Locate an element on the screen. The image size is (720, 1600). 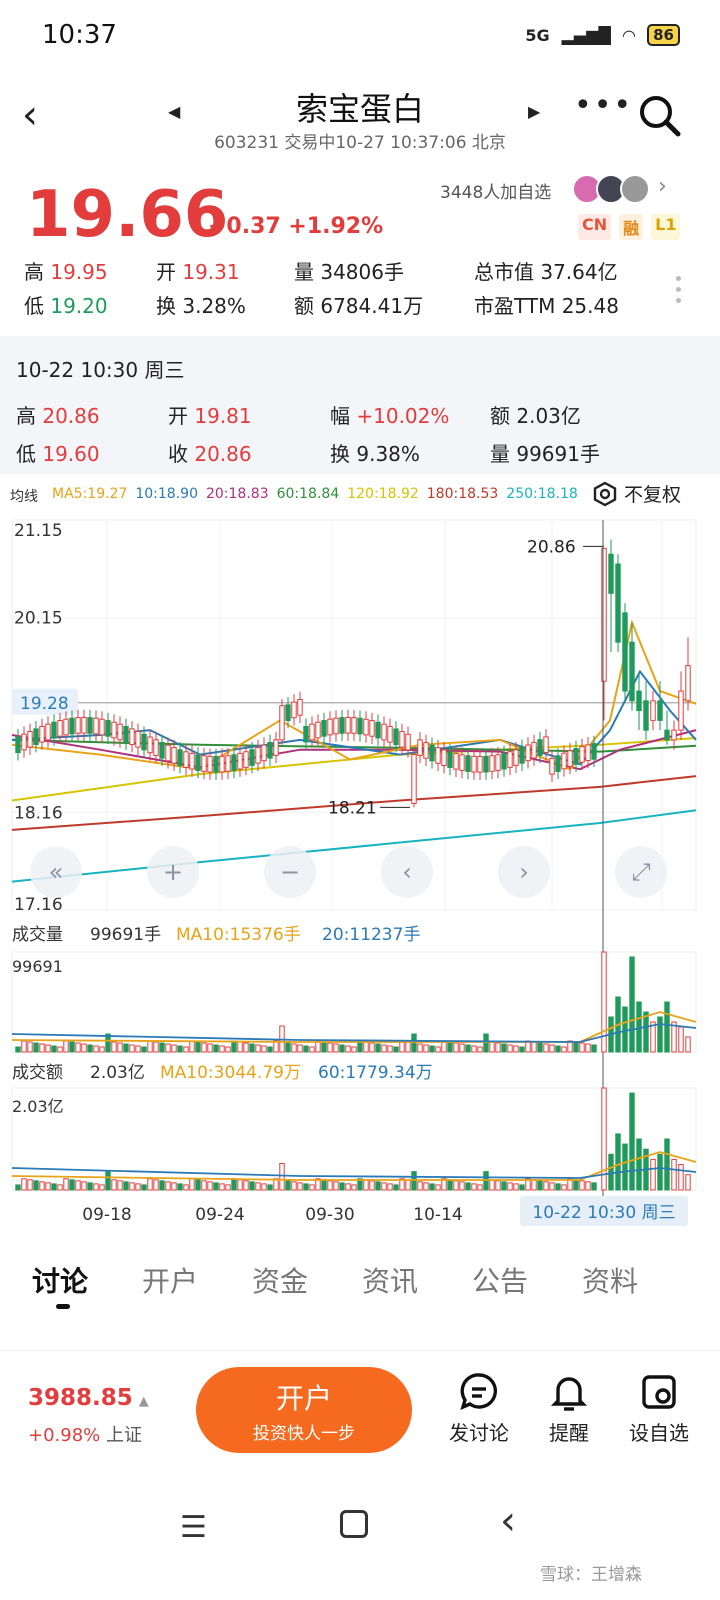
quote-stat-value: 3.28% is located at coordinates (214, 306).